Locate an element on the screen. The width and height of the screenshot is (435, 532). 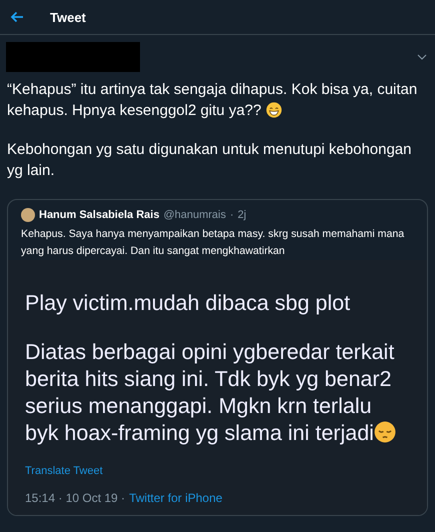
author-handle: @hanumrais is located at coordinates (194, 215).